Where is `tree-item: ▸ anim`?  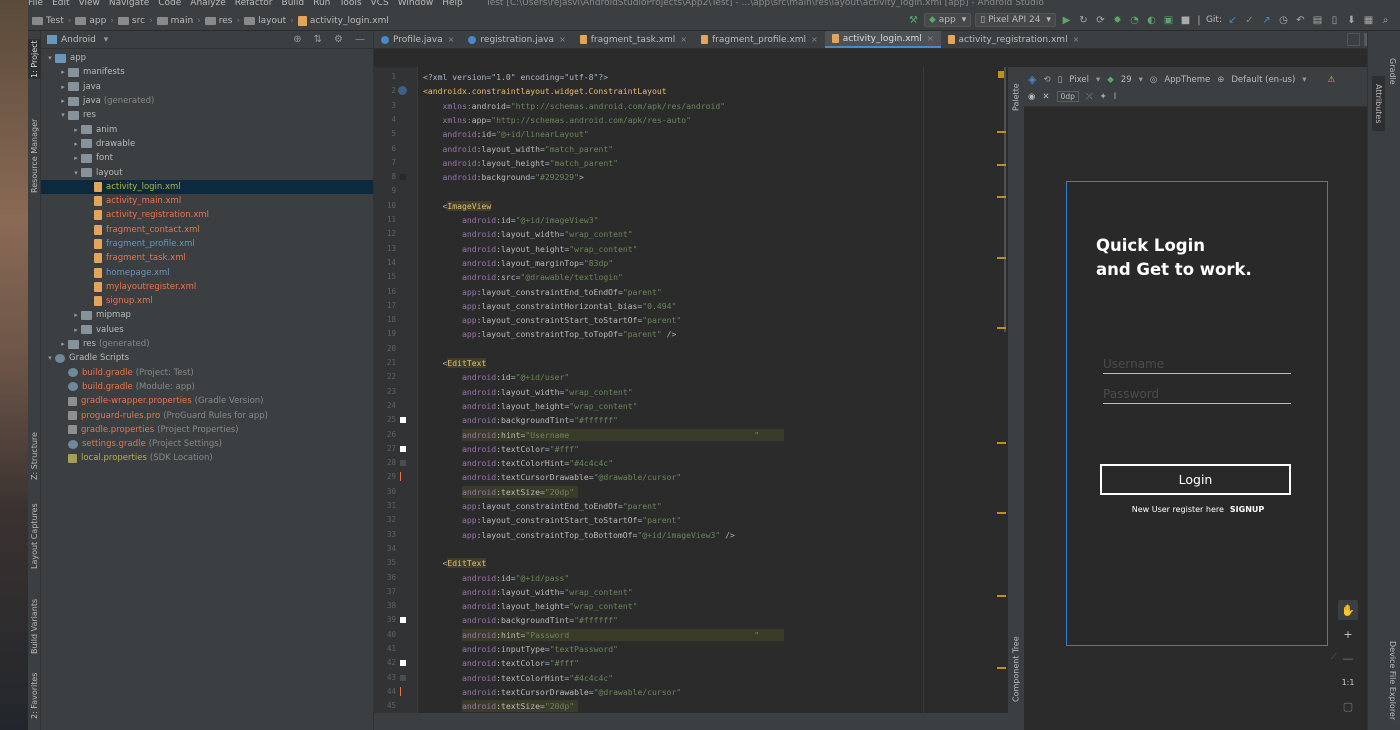
tree-item: ▸ anim is located at coordinates (207, 129).